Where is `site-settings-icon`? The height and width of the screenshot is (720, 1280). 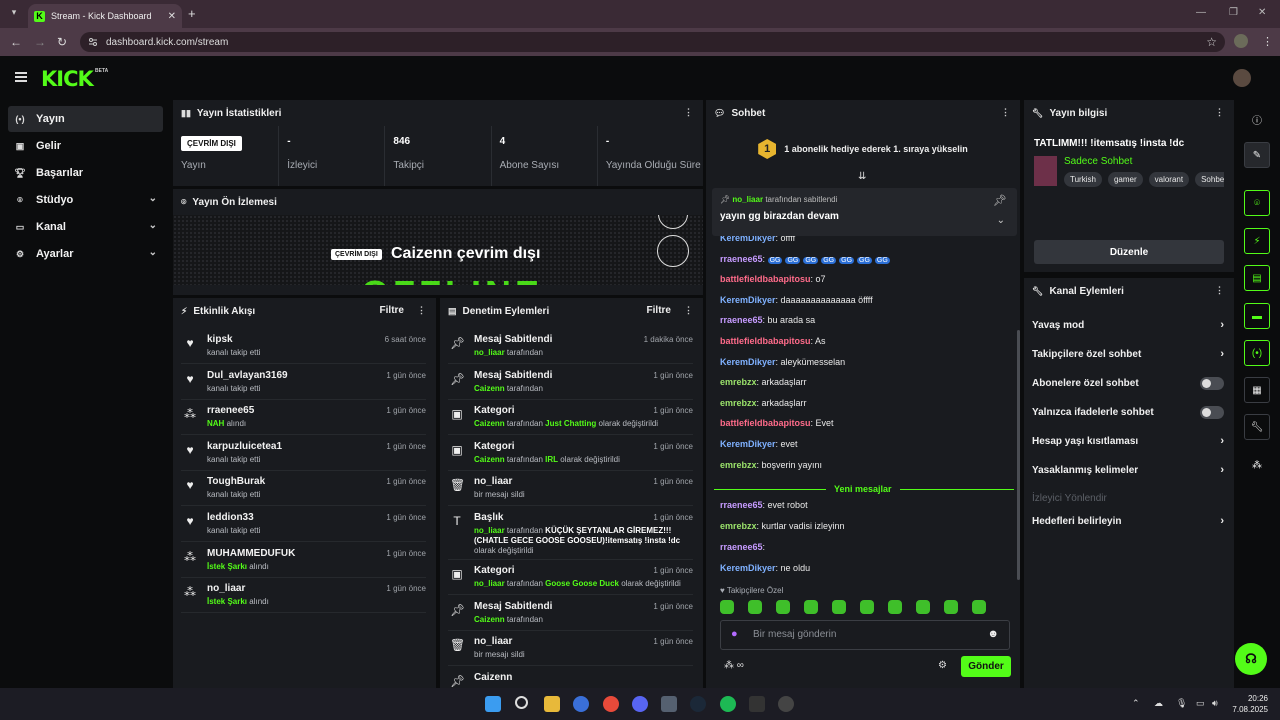
site-settings-icon is located at coordinates (93, 42).